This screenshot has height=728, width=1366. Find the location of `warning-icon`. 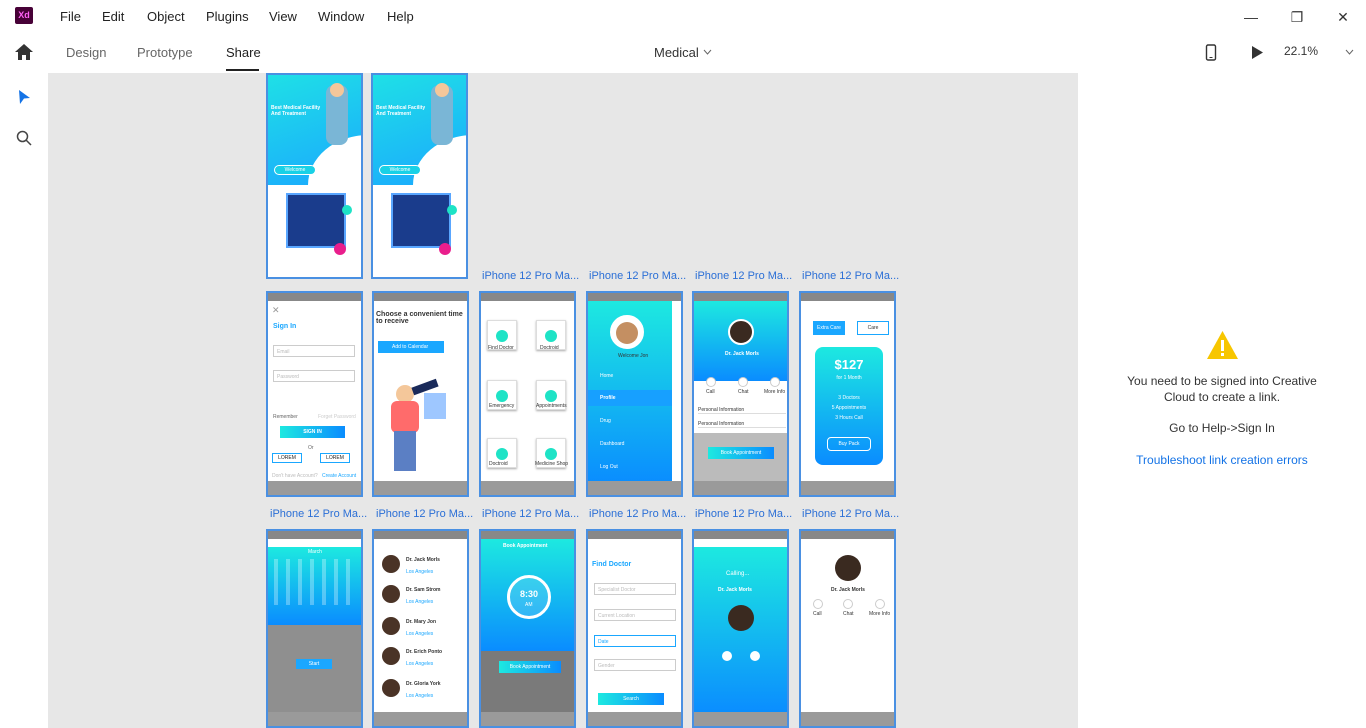

warning-icon is located at coordinates (1222, 345).